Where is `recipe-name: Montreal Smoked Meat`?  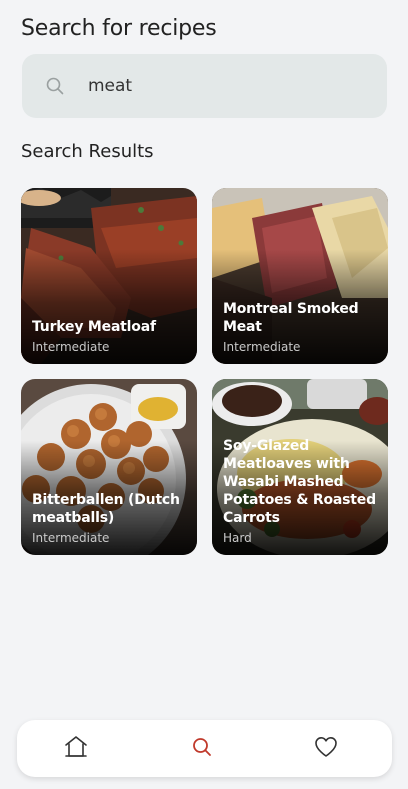 recipe-name: Montreal Smoked Meat is located at coordinates (291, 318).